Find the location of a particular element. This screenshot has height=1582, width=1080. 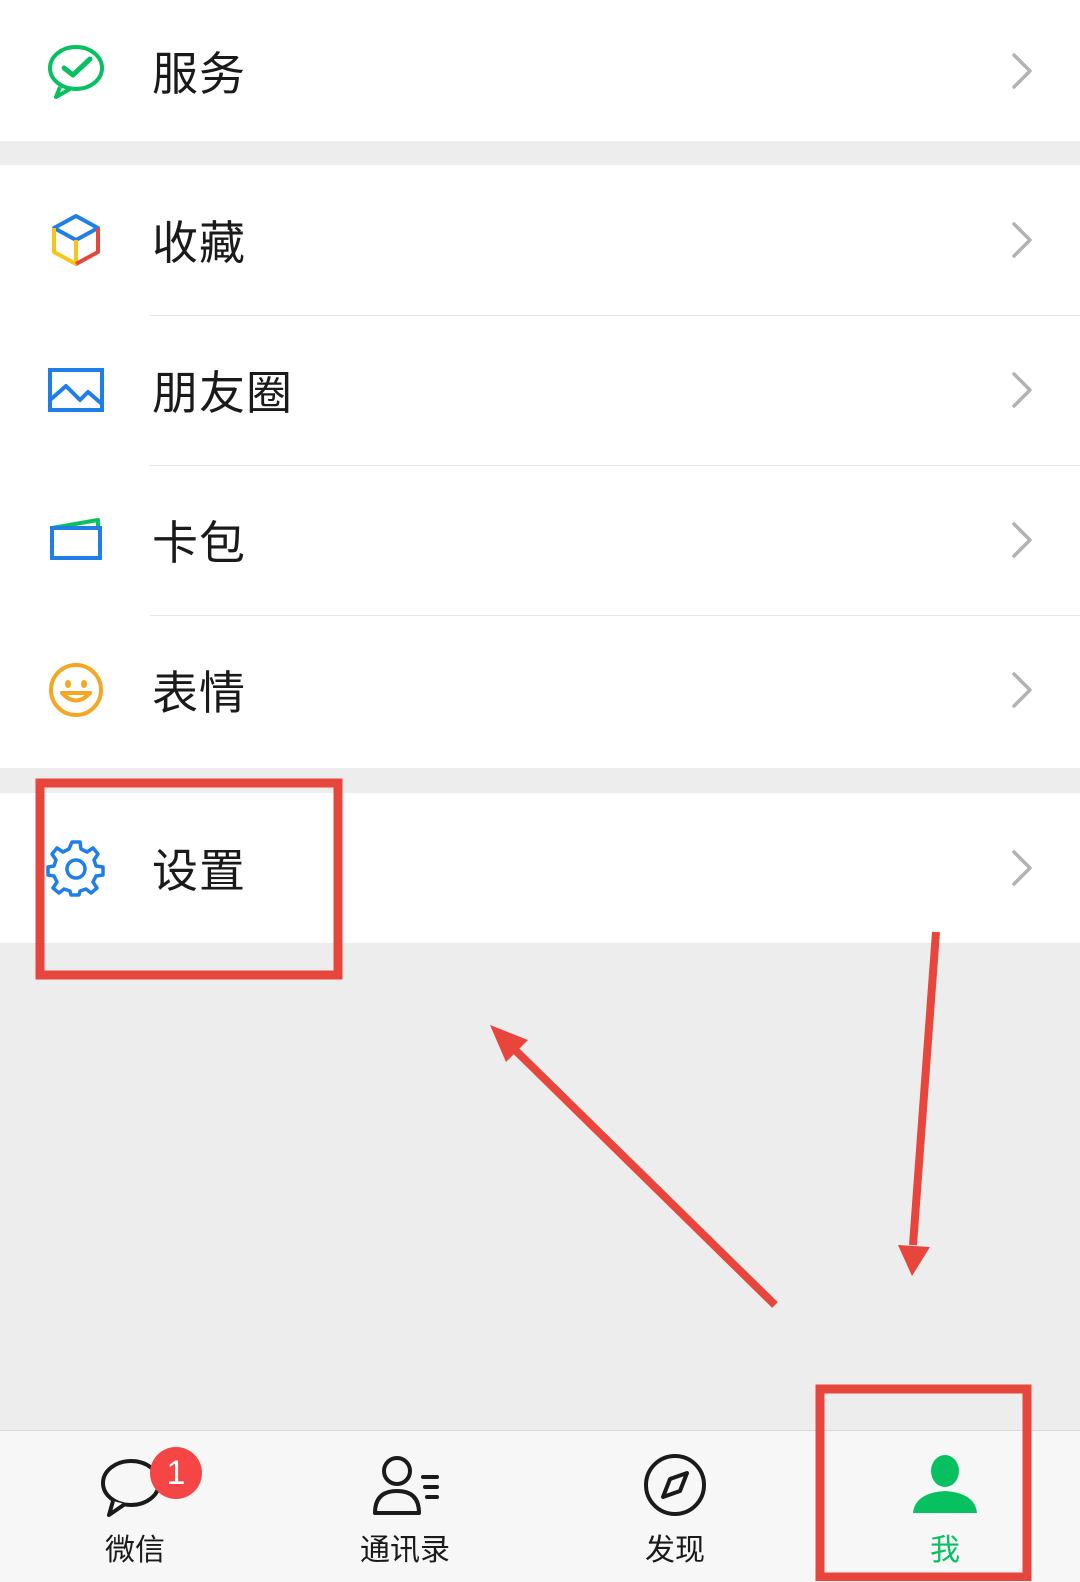

arrow-to-settings is located at coordinates (642, 1175).